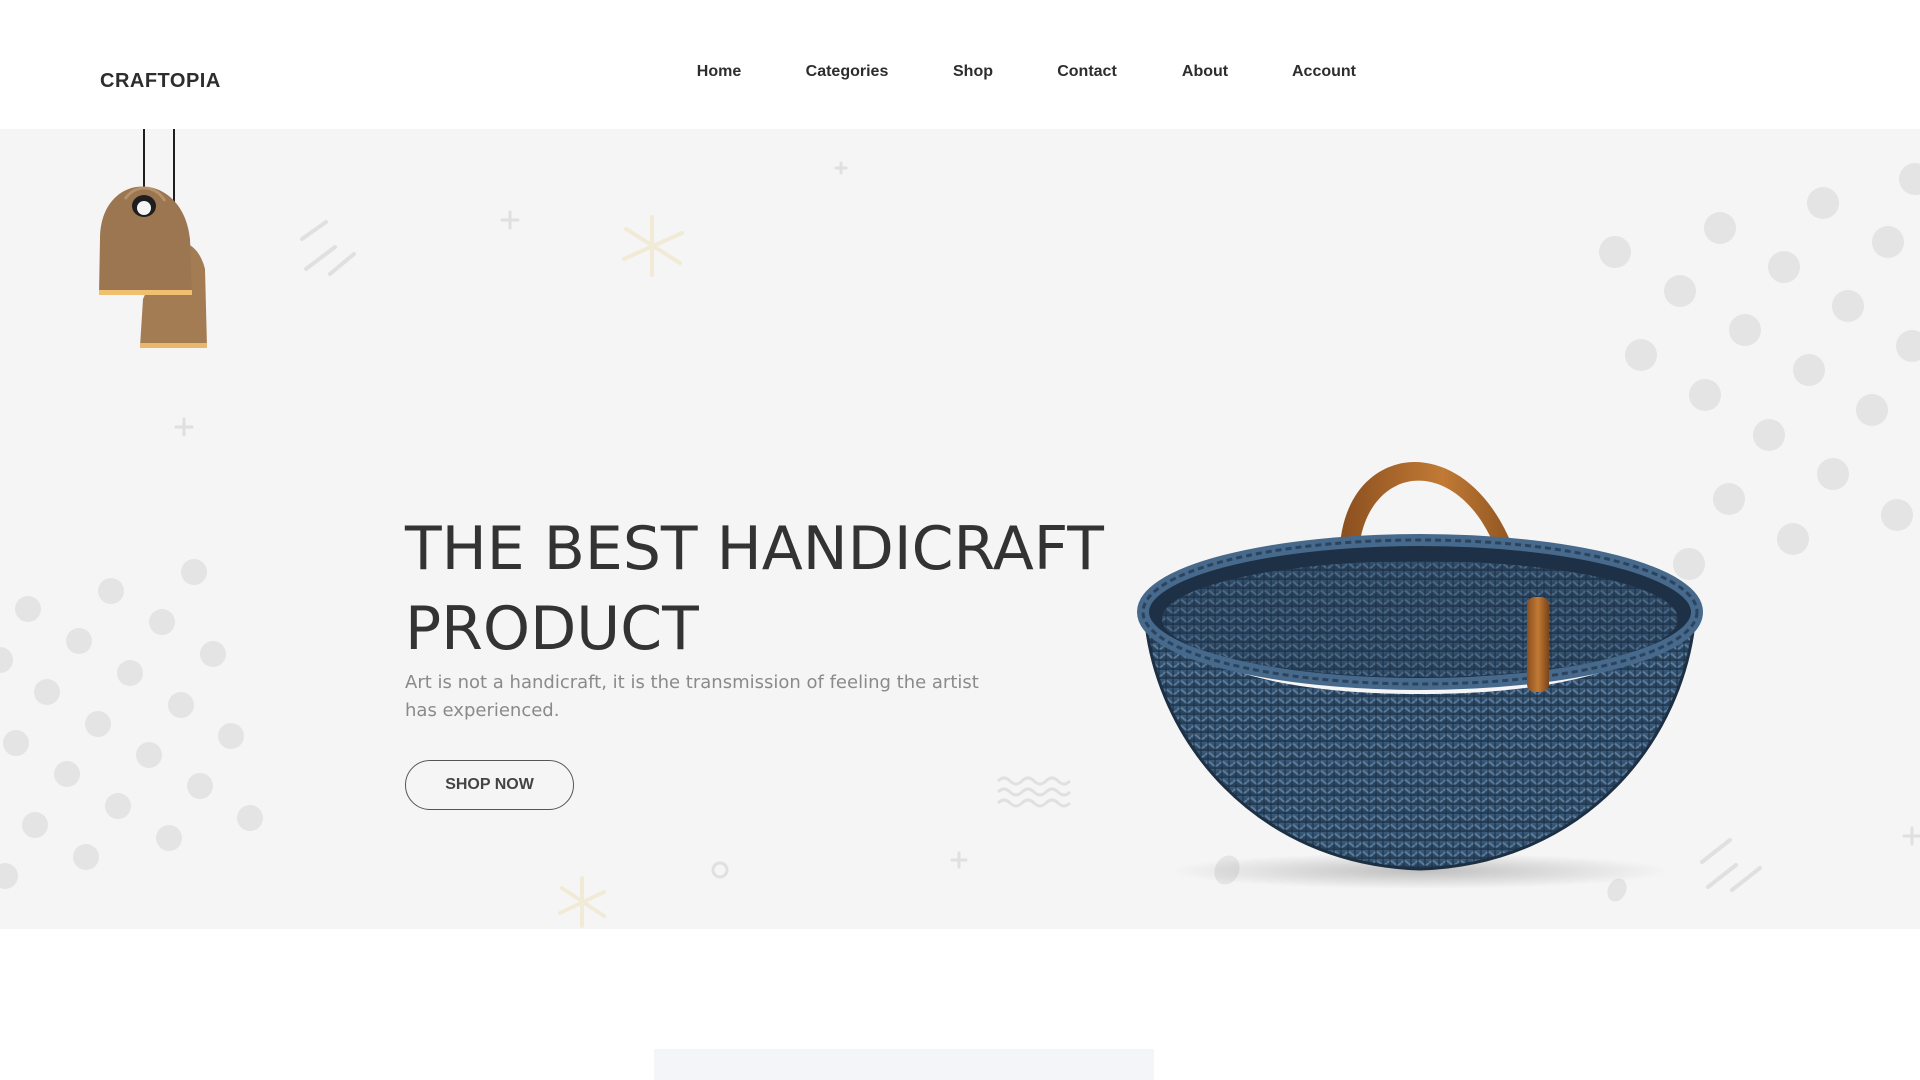 This screenshot has width=1920, height=1080. I want to click on hero-title: THE BEST HANDICRAFT PRODUCT, so click(754, 589).